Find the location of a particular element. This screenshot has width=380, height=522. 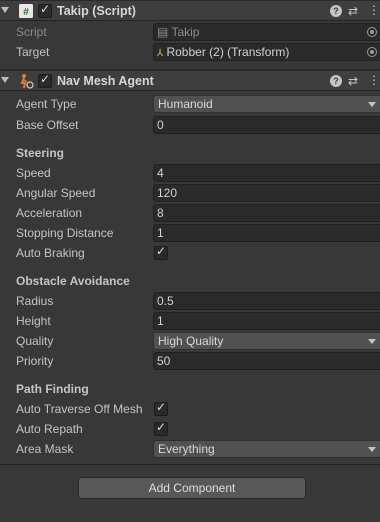

target-label: Target is located at coordinates (33, 52).